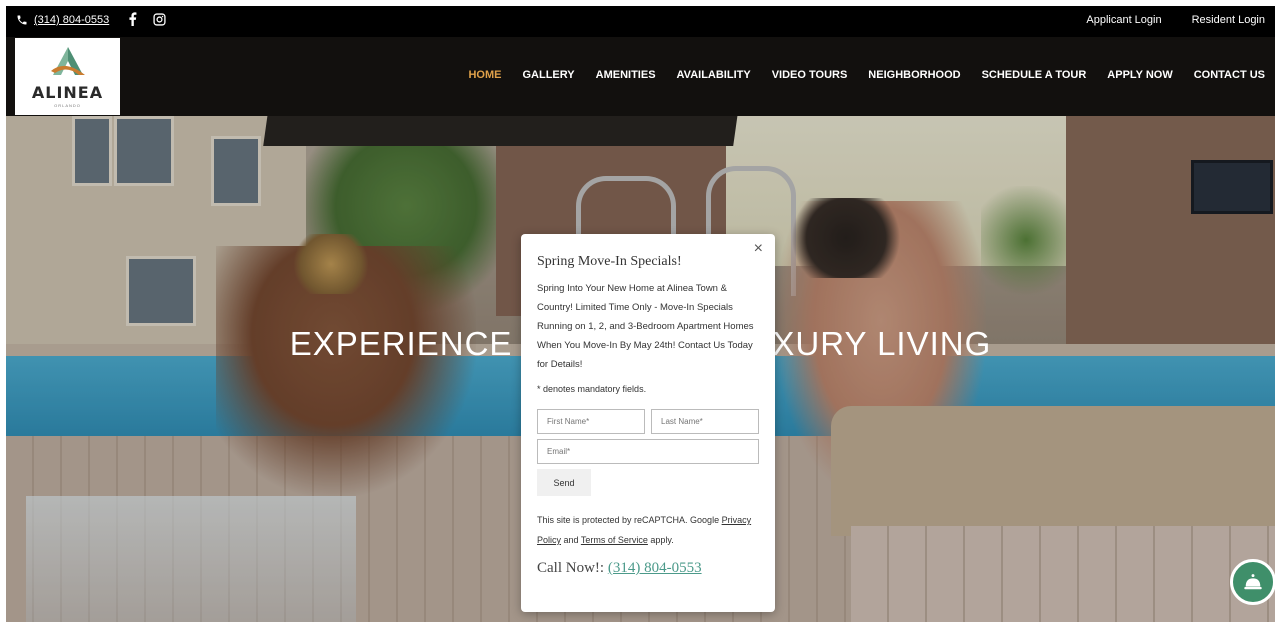 The width and height of the screenshot is (1275, 622). What do you see at coordinates (758, 249) in the screenshot?
I see `close-icon: ×` at bounding box center [758, 249].